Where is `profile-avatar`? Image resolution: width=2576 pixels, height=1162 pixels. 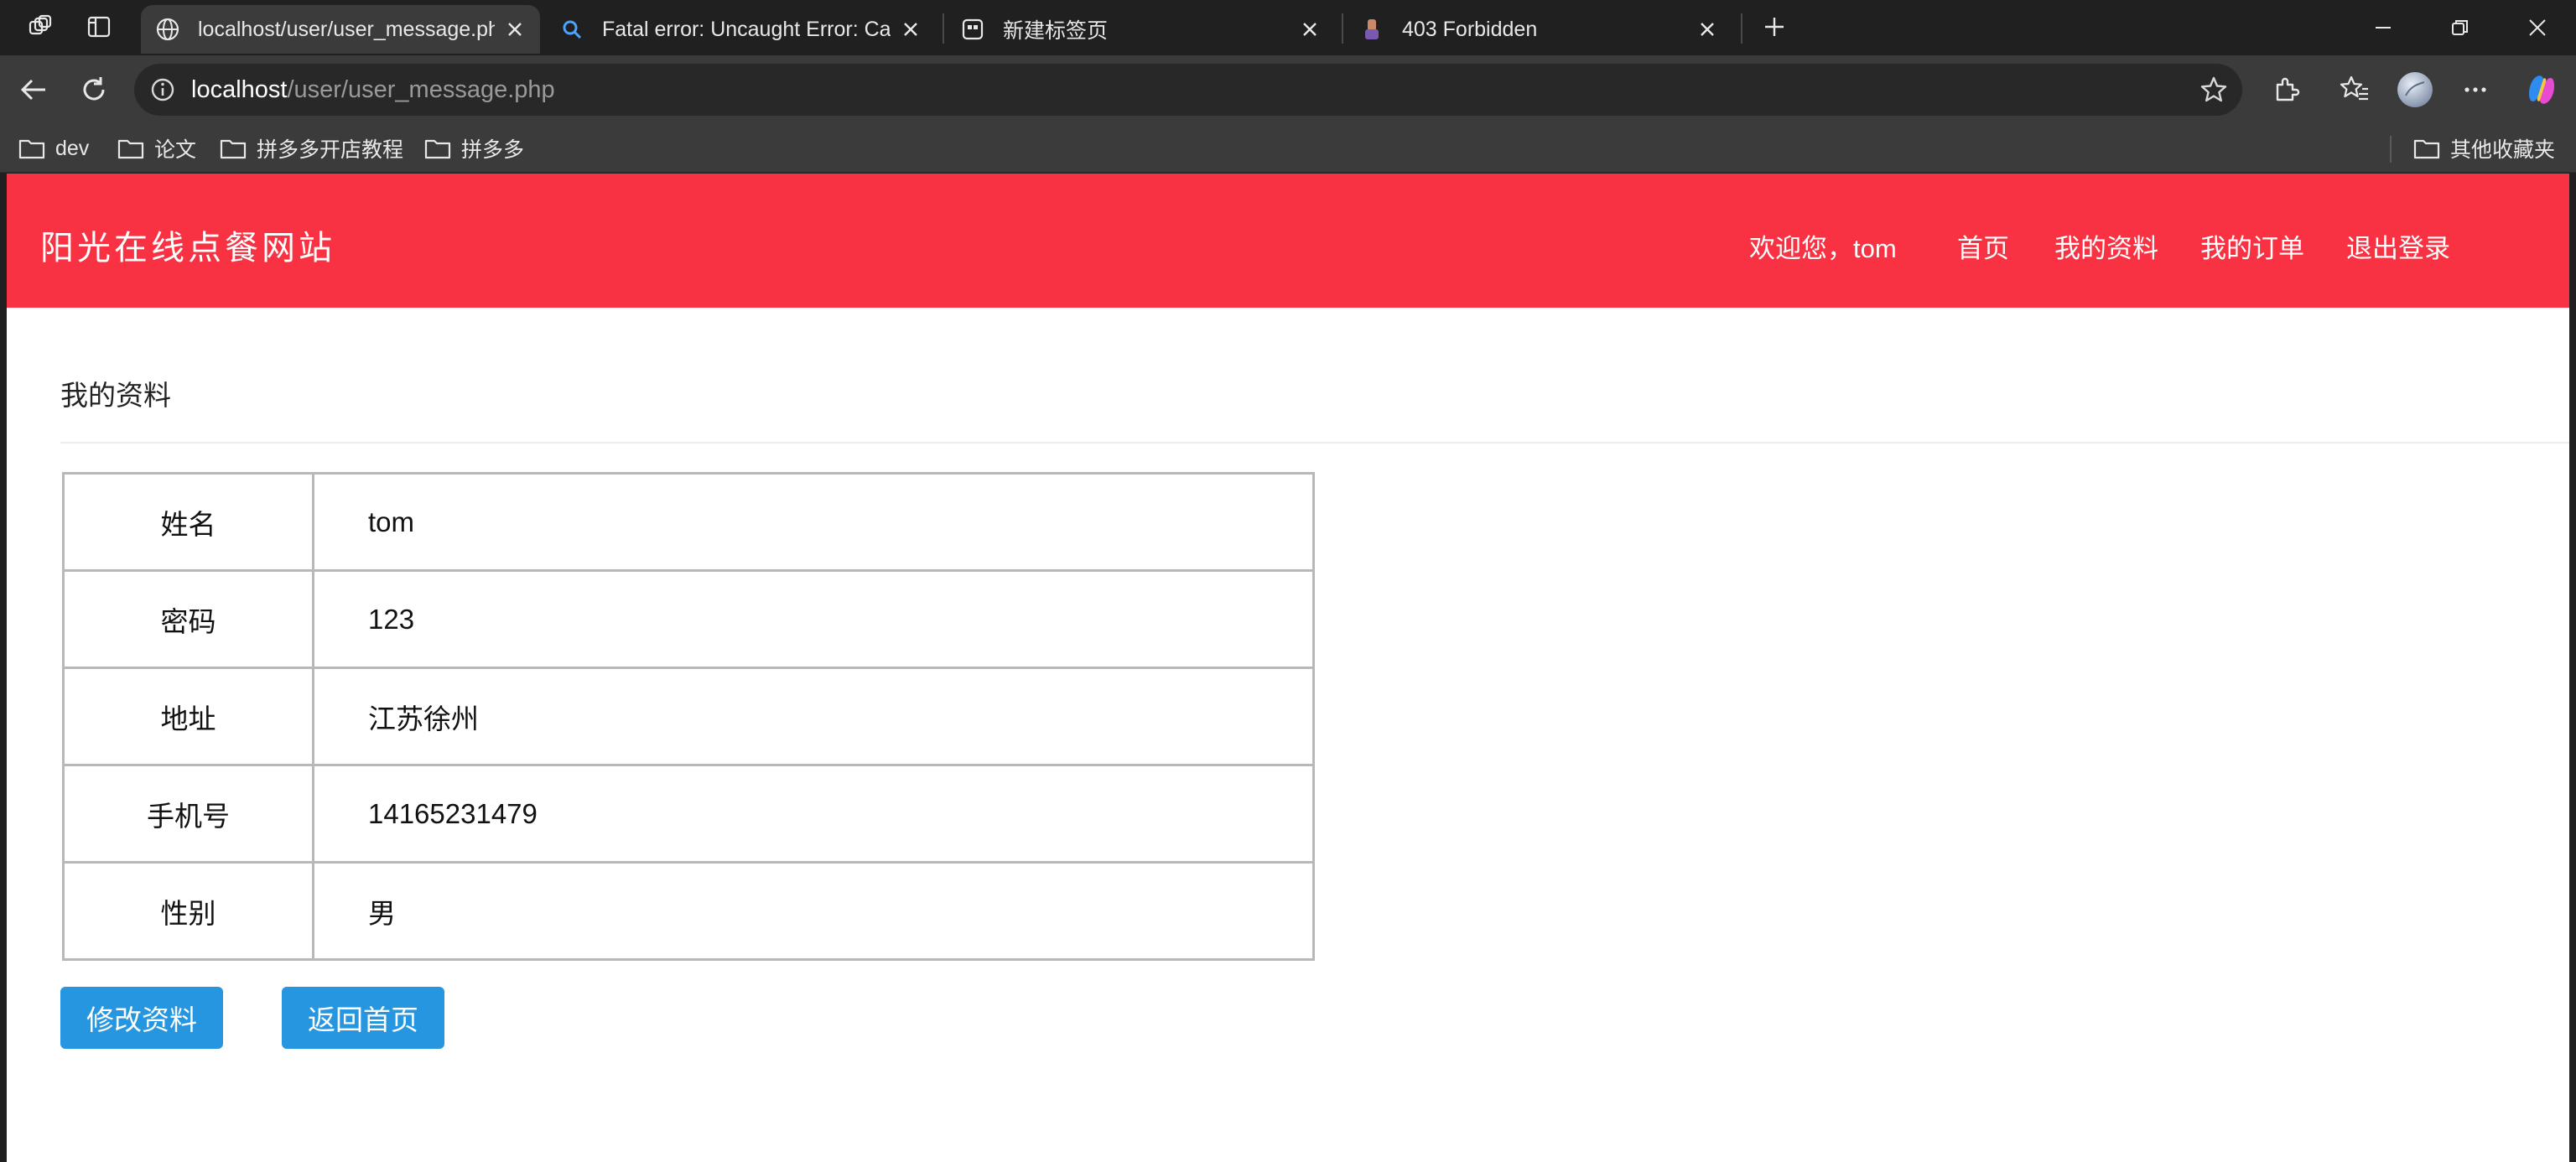 profile-avatar is located at coordinates (2415, 90).